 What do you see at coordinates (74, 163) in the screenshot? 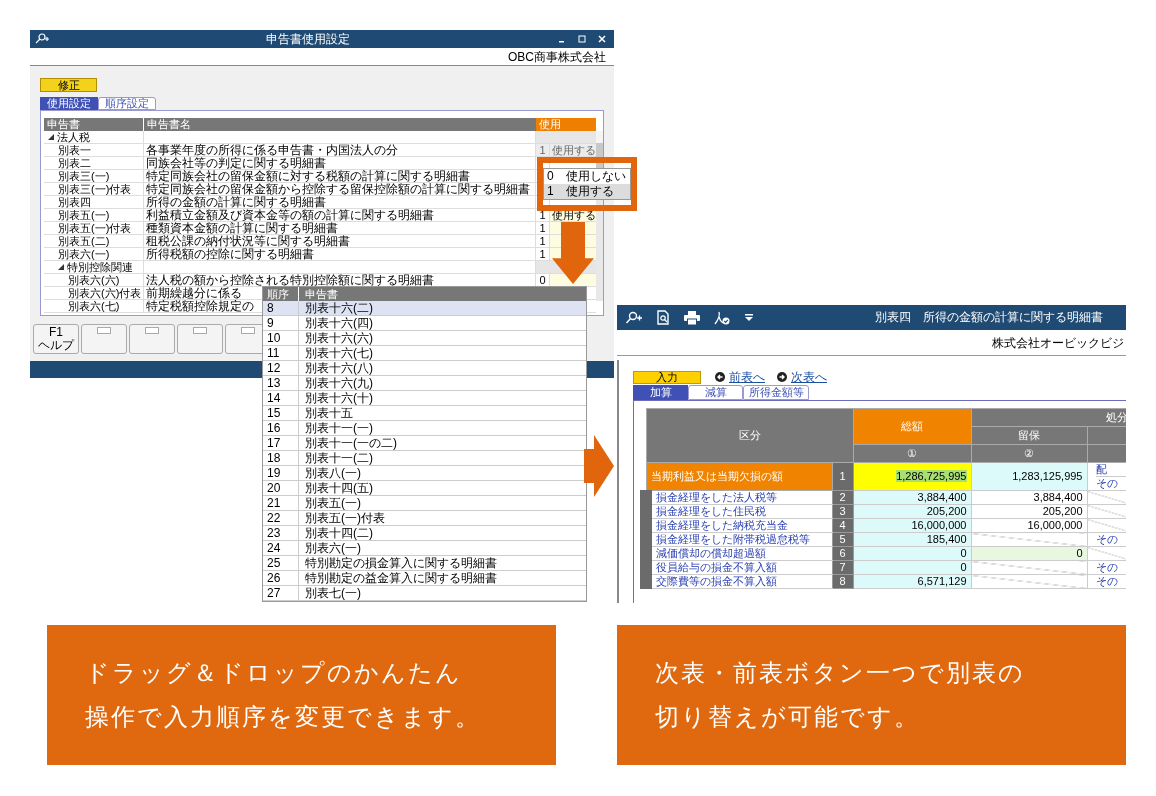
I see `form-code: 別表二` at bounding box center [74, 163].